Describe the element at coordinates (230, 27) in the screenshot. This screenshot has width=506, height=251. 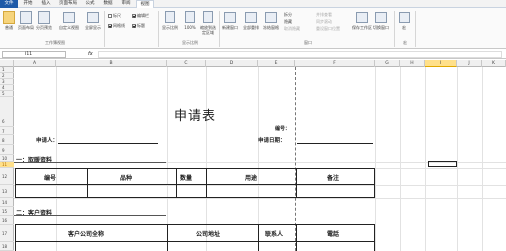
I see `new-window-label: 新建窗口` at that location.